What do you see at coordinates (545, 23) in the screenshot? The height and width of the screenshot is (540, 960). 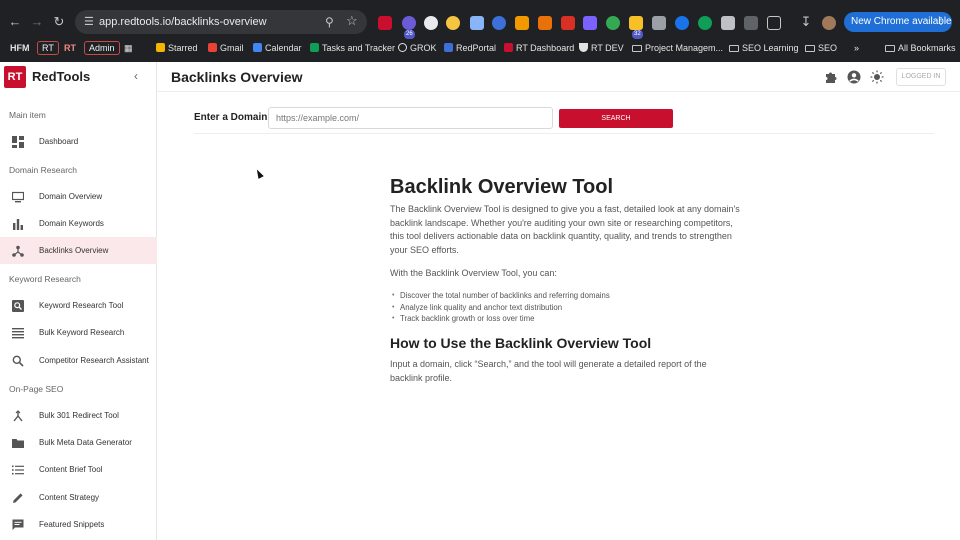 I see `fox-extension-icon` at bounding box center [545, 23].